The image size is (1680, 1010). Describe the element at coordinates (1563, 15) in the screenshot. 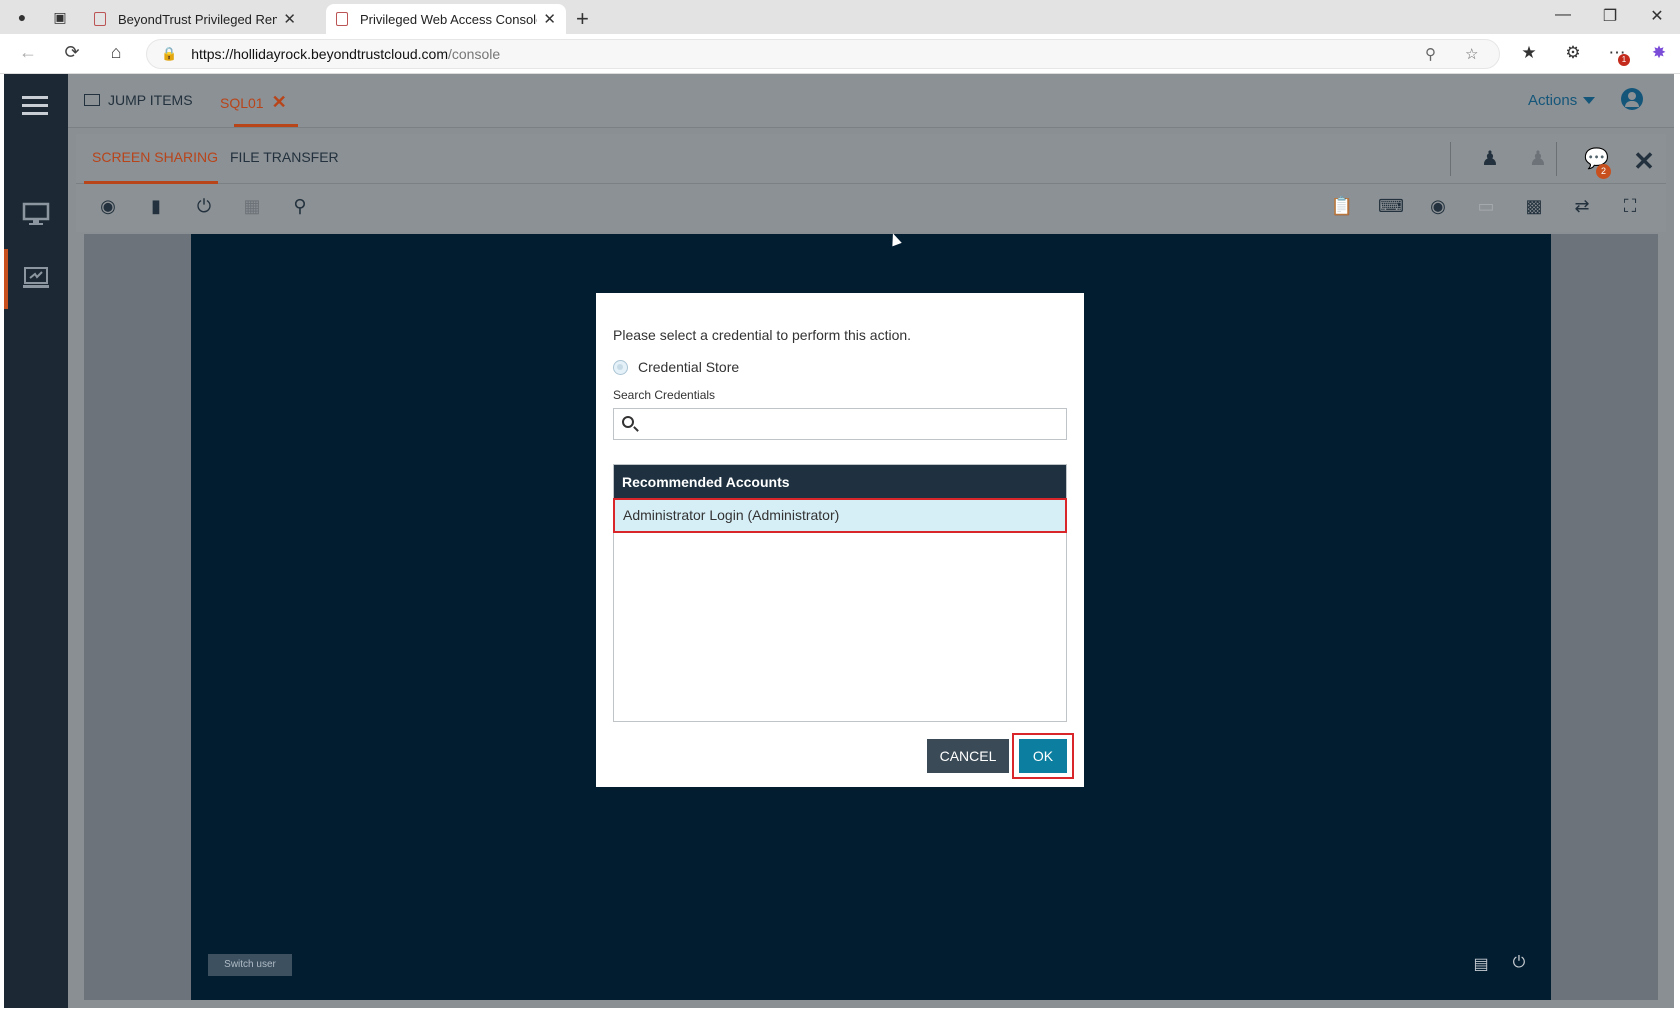

I see `minimize-icon: —` at that location.